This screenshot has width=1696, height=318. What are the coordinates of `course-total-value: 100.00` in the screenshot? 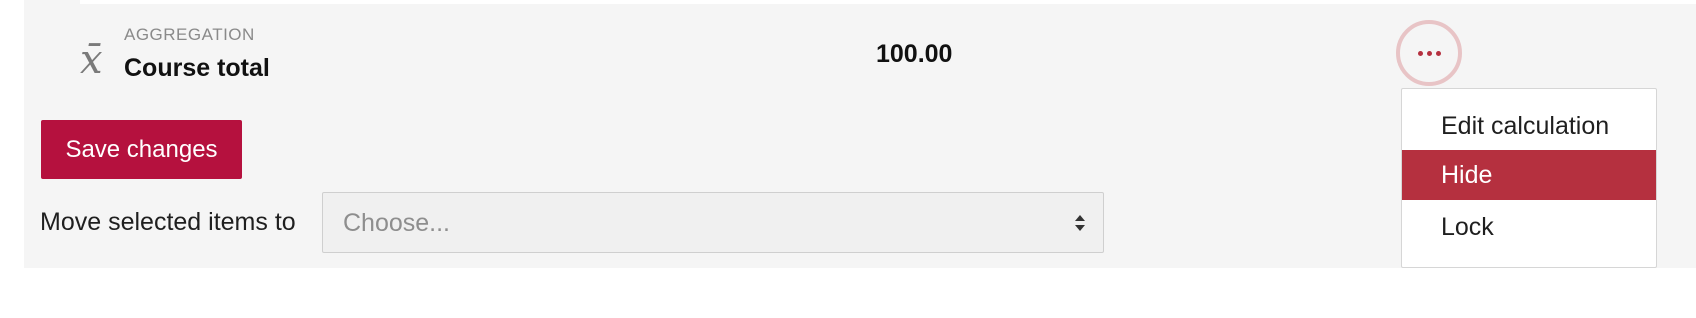 It's located at (914, 54).